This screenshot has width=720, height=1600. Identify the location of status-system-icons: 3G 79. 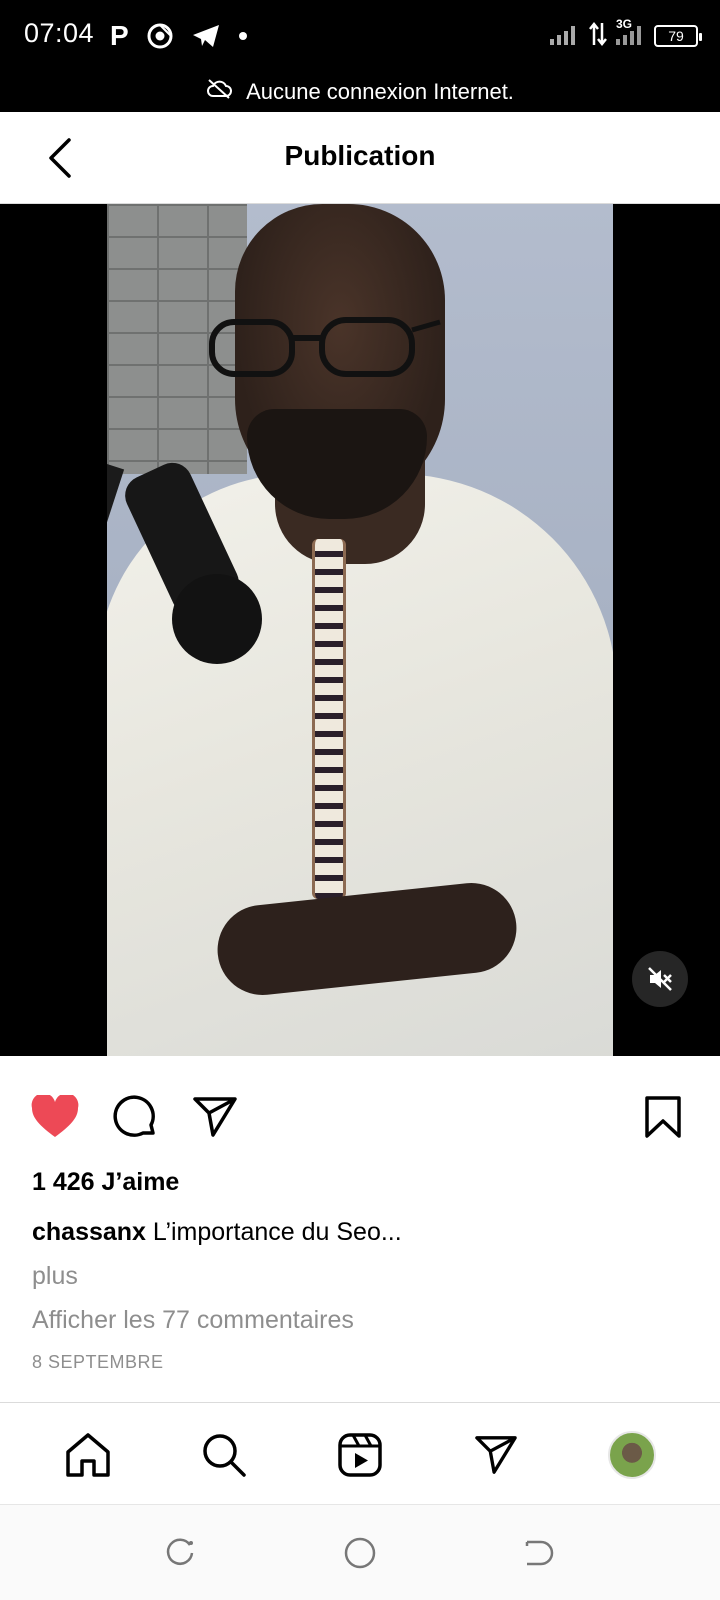
(626, 35).